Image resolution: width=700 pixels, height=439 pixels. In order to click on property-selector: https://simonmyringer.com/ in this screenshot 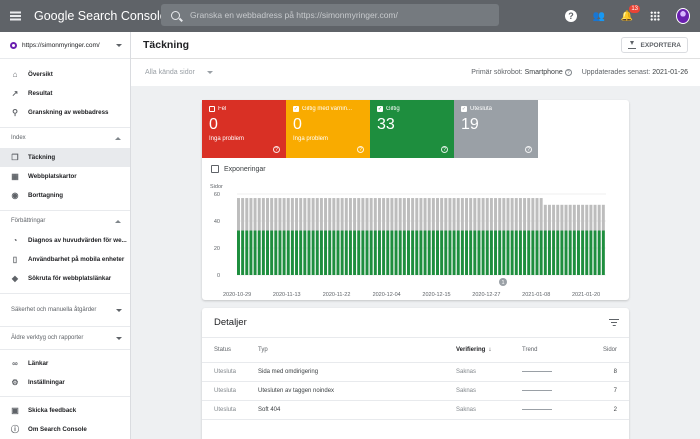, I will do `click(65, 45)`.